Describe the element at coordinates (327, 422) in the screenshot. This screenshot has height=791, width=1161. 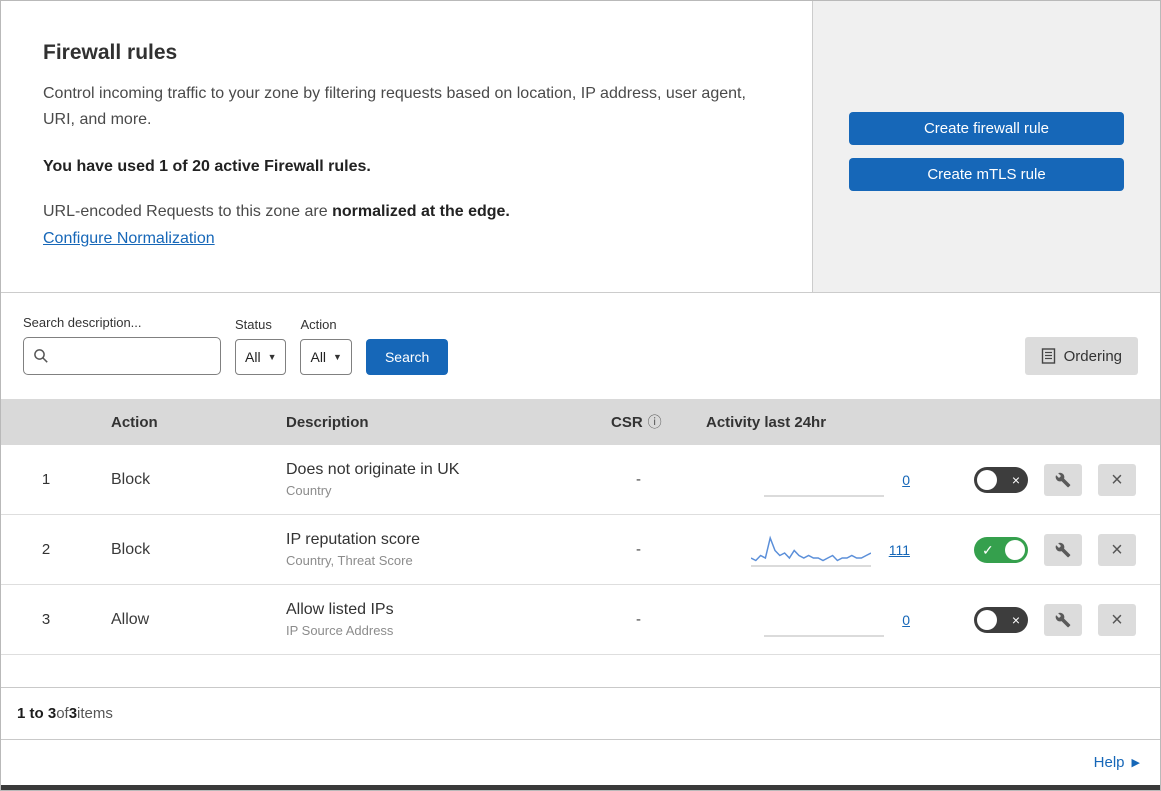
I see `column-header-description: Description` at that location.